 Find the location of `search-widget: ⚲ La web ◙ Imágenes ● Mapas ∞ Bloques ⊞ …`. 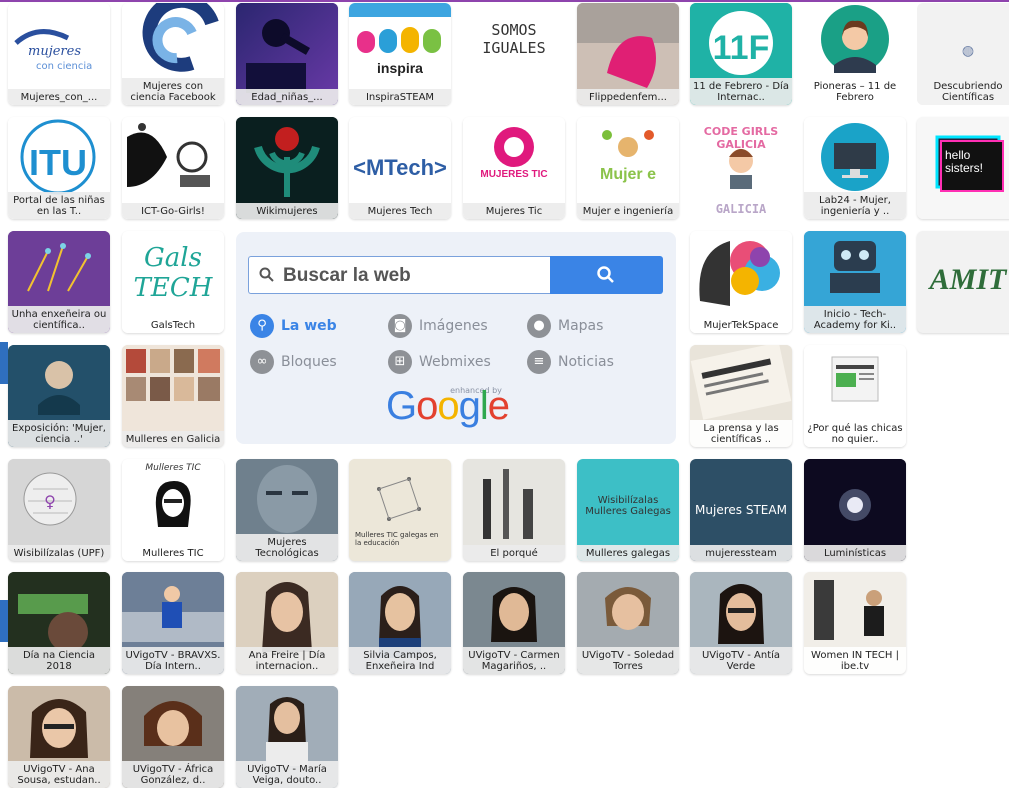

search-widget: ⚲ La web ◙ Imágenes ● Mapas ∞ Bloques ⊞ … is located at coordinates (456, 338).